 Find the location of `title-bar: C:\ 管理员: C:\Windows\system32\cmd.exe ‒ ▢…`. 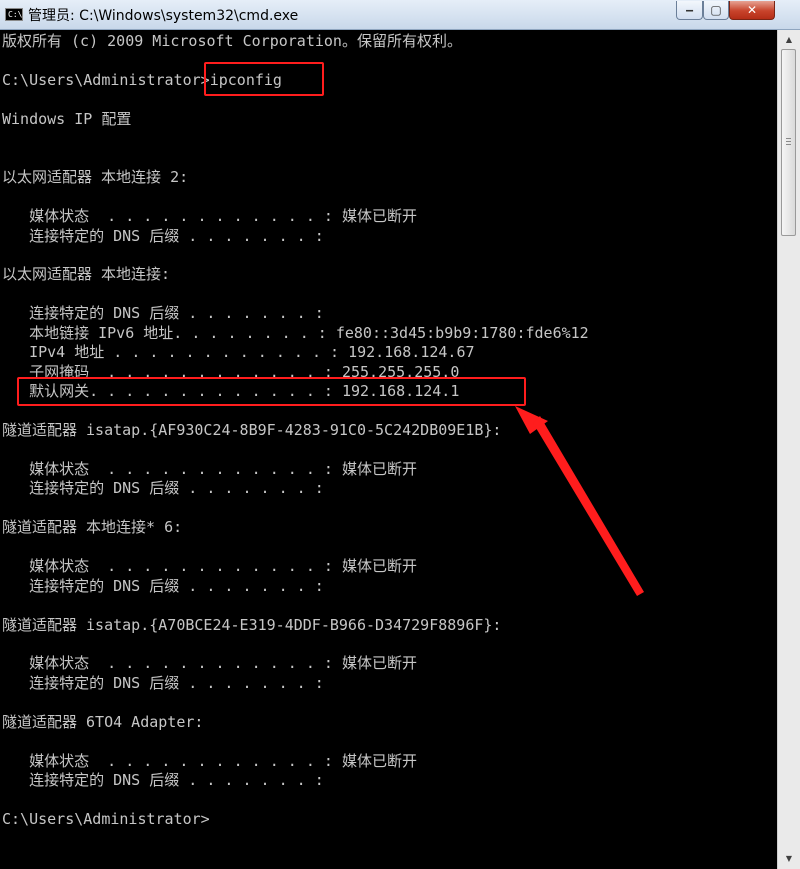

title-bar: C:\ 管理员: C:\Windows\system32\cmd.exe ‒ ▢… is located at coordinates (400, 15).